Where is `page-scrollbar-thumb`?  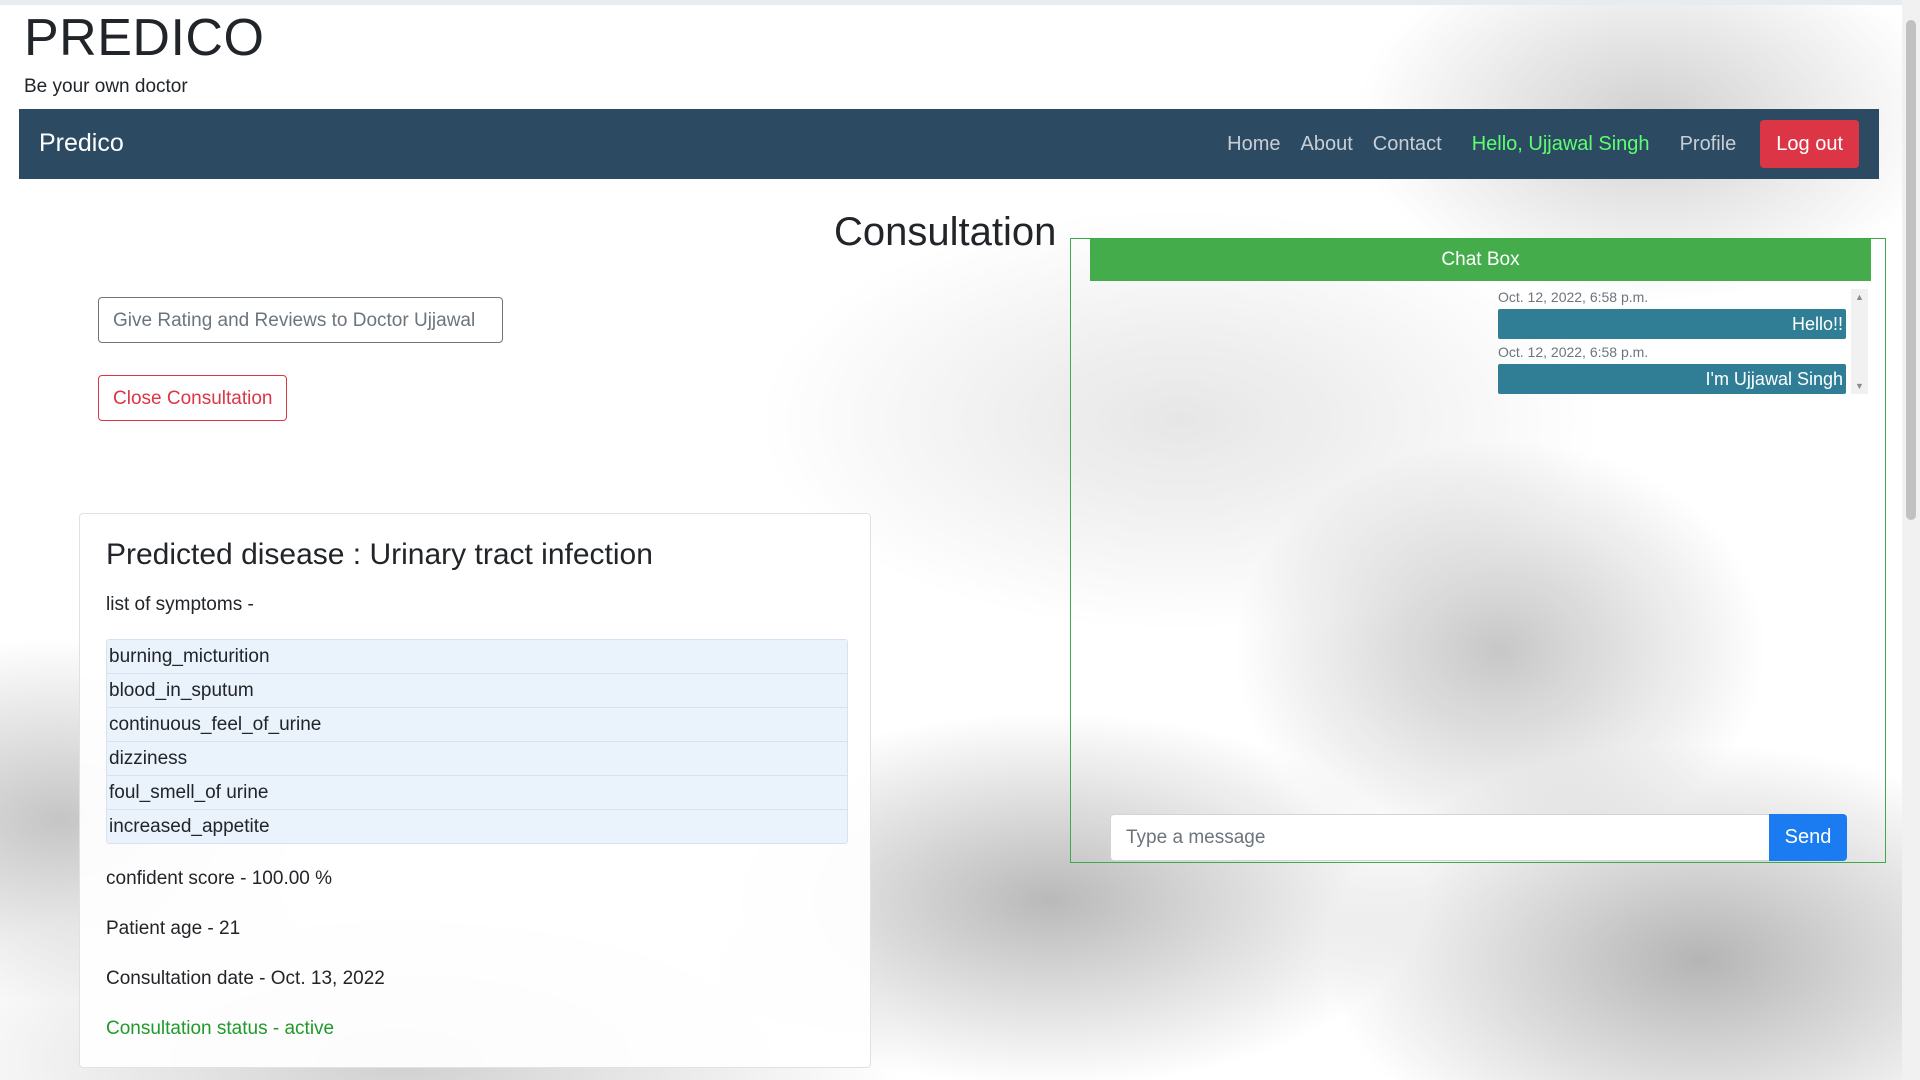 page-scrollbar-thumb is located at coordinates (1911, 270).